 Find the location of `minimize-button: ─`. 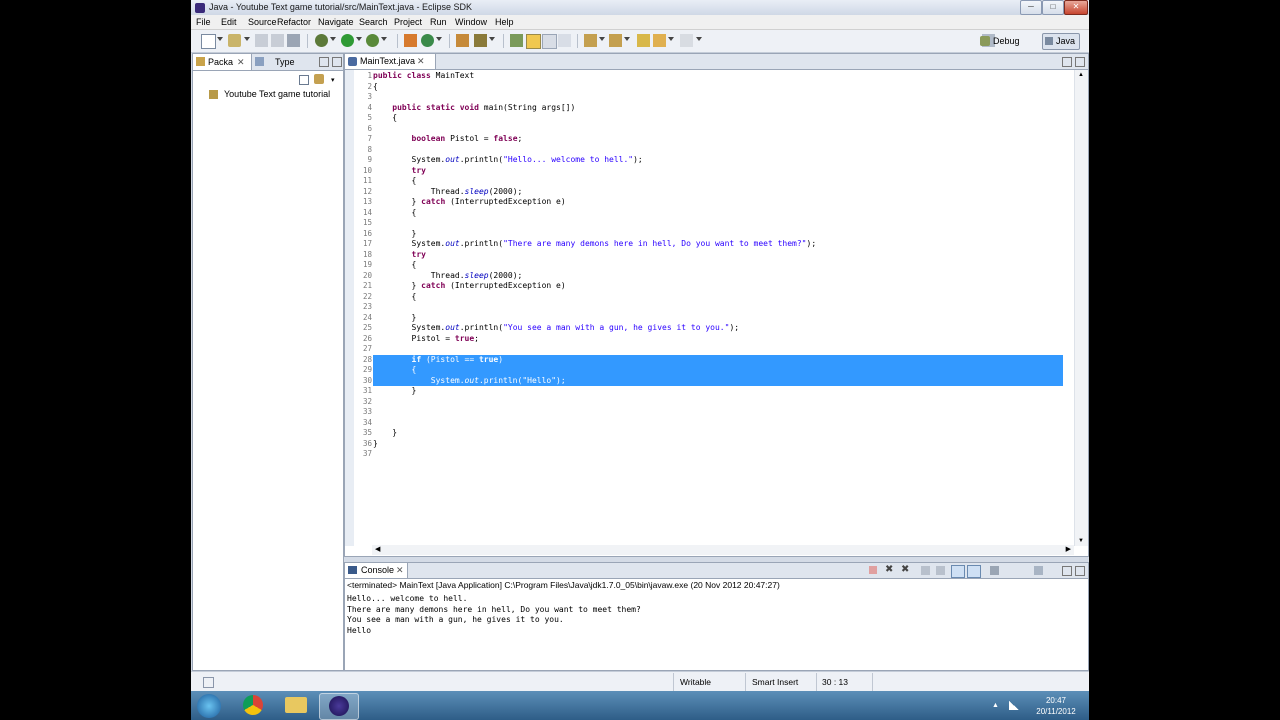

minimize-button: ─ is located at coordinates (1031, 7).